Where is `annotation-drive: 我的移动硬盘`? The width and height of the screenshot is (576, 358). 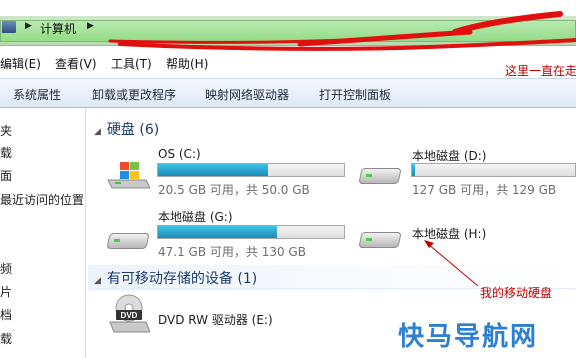
annotation-drive: 我的移动硬盘 is located at coordinates (516, 293).